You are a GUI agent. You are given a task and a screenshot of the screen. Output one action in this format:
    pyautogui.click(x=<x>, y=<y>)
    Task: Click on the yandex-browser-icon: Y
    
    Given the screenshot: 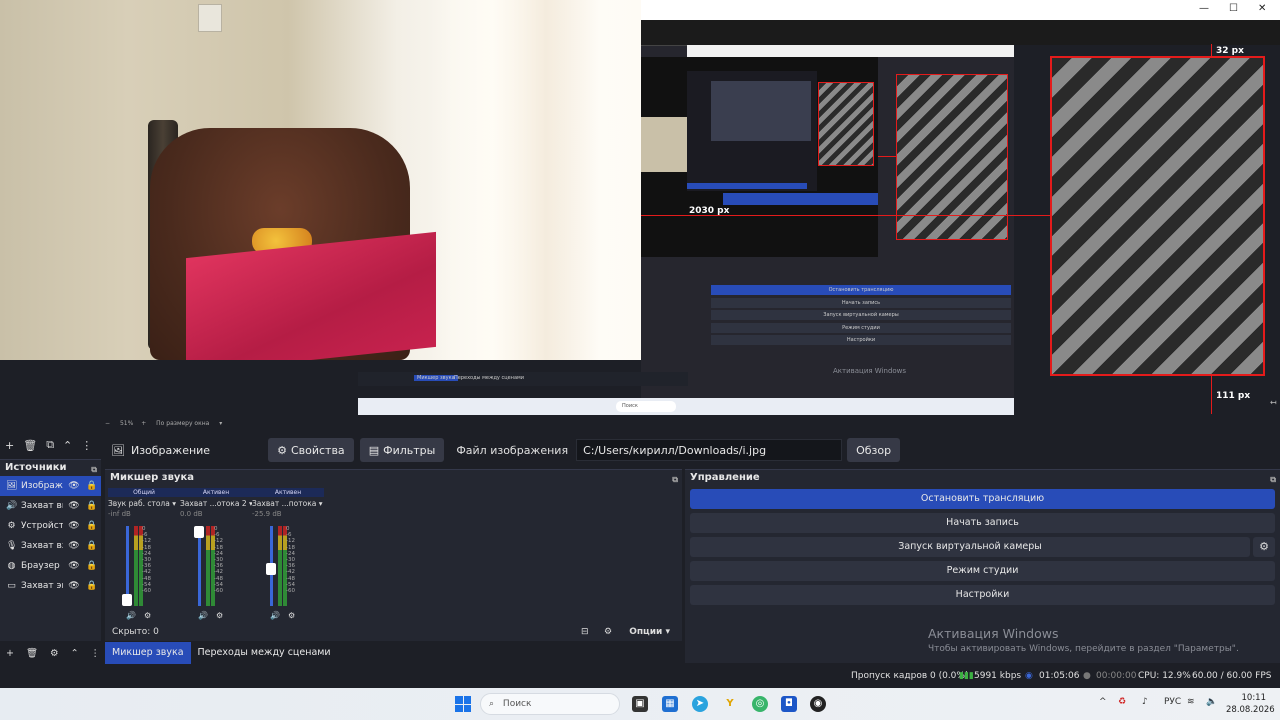 What is the action you would take?
    pyautogui.click(x=730, y=704)
    